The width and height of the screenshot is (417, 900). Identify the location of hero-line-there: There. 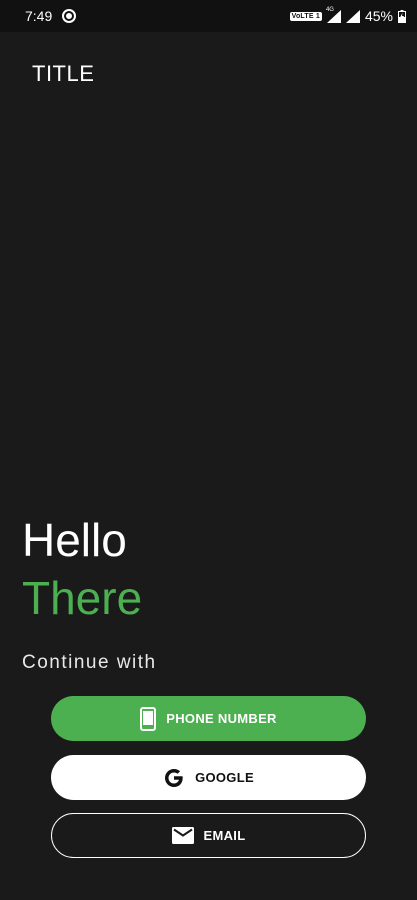
(82, 598).